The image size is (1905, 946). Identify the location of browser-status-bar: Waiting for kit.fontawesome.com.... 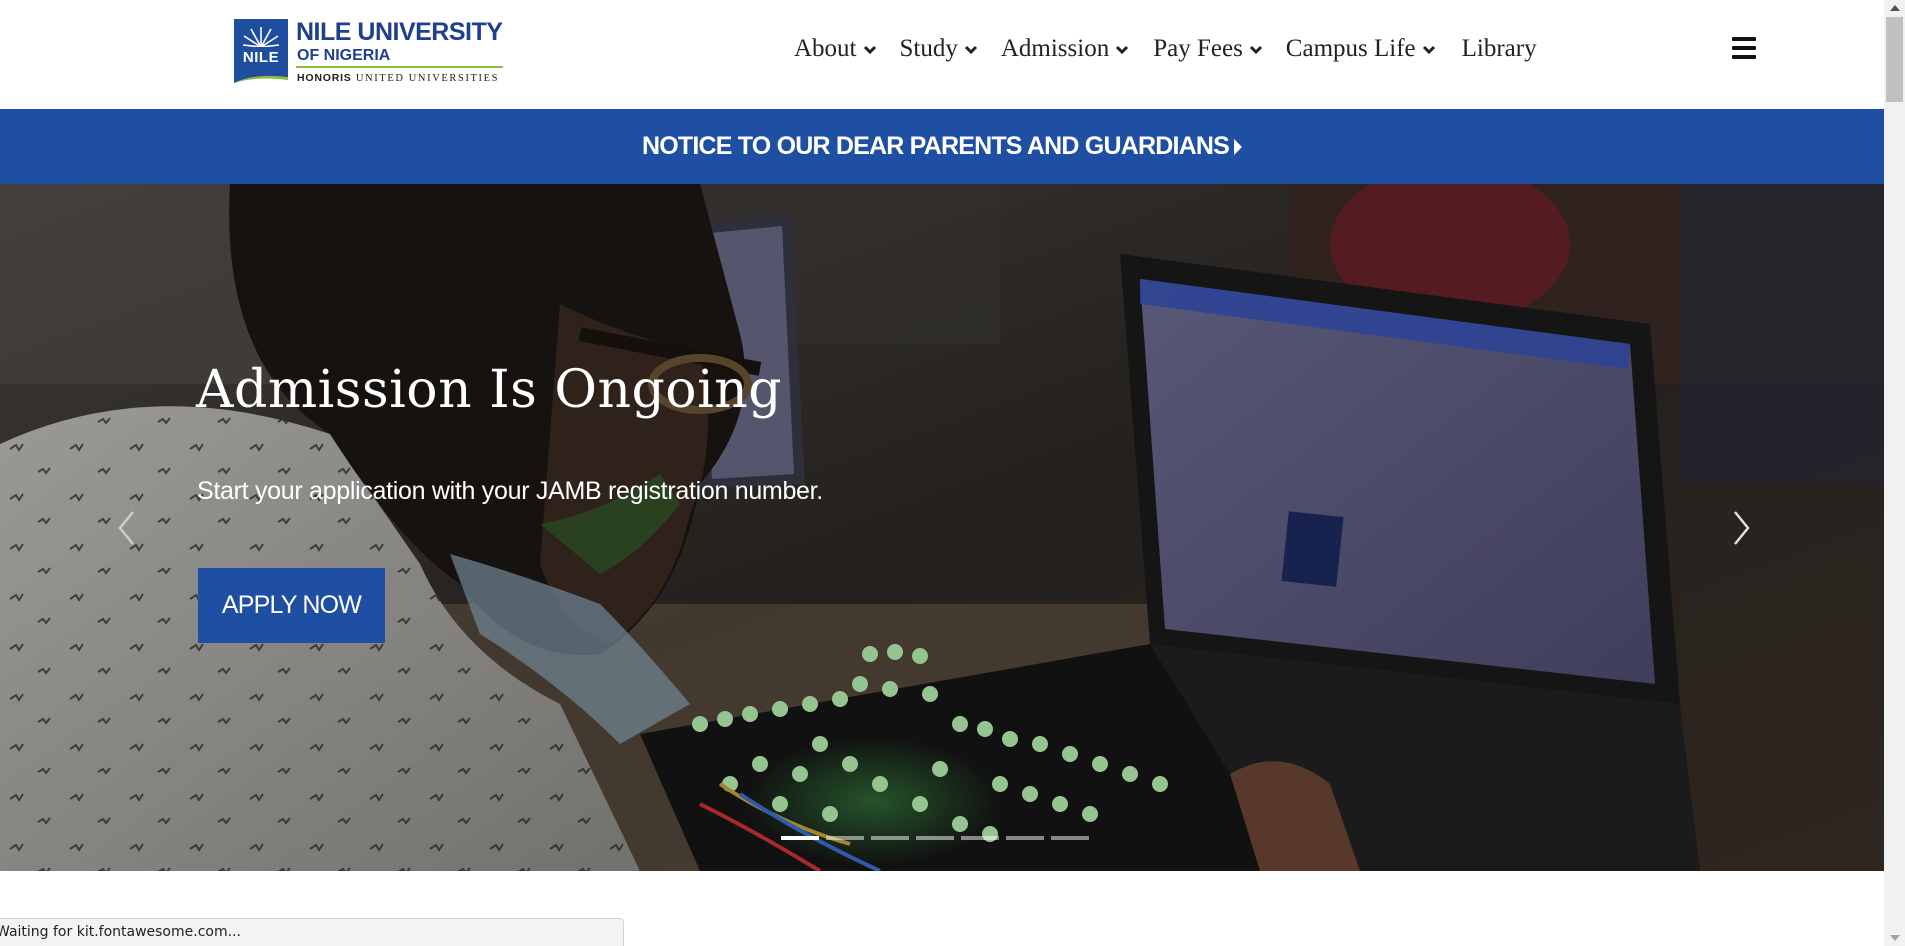
(312, 932).